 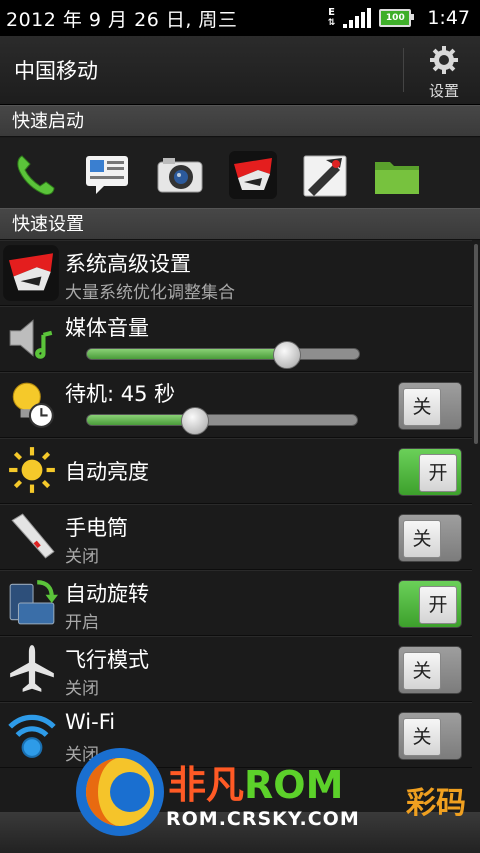 I want to click on row-title: 飞行模式, so click(x=107, y=660).